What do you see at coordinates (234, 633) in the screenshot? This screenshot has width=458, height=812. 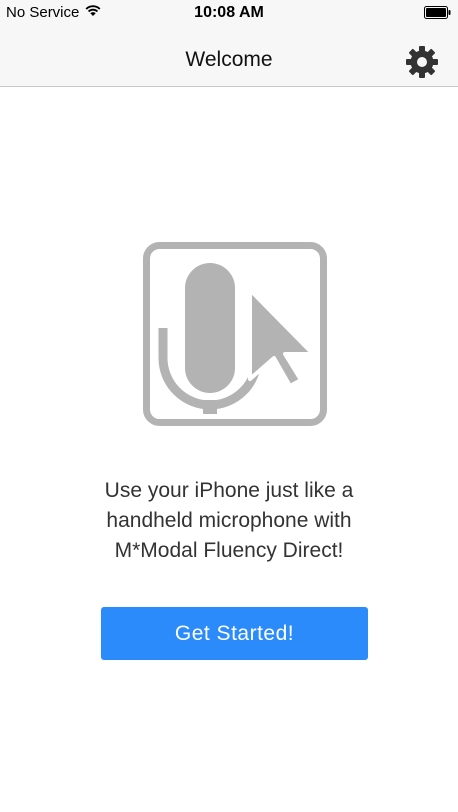 I see `get-started-button: Get Started!` at bounding box center [234, 633].